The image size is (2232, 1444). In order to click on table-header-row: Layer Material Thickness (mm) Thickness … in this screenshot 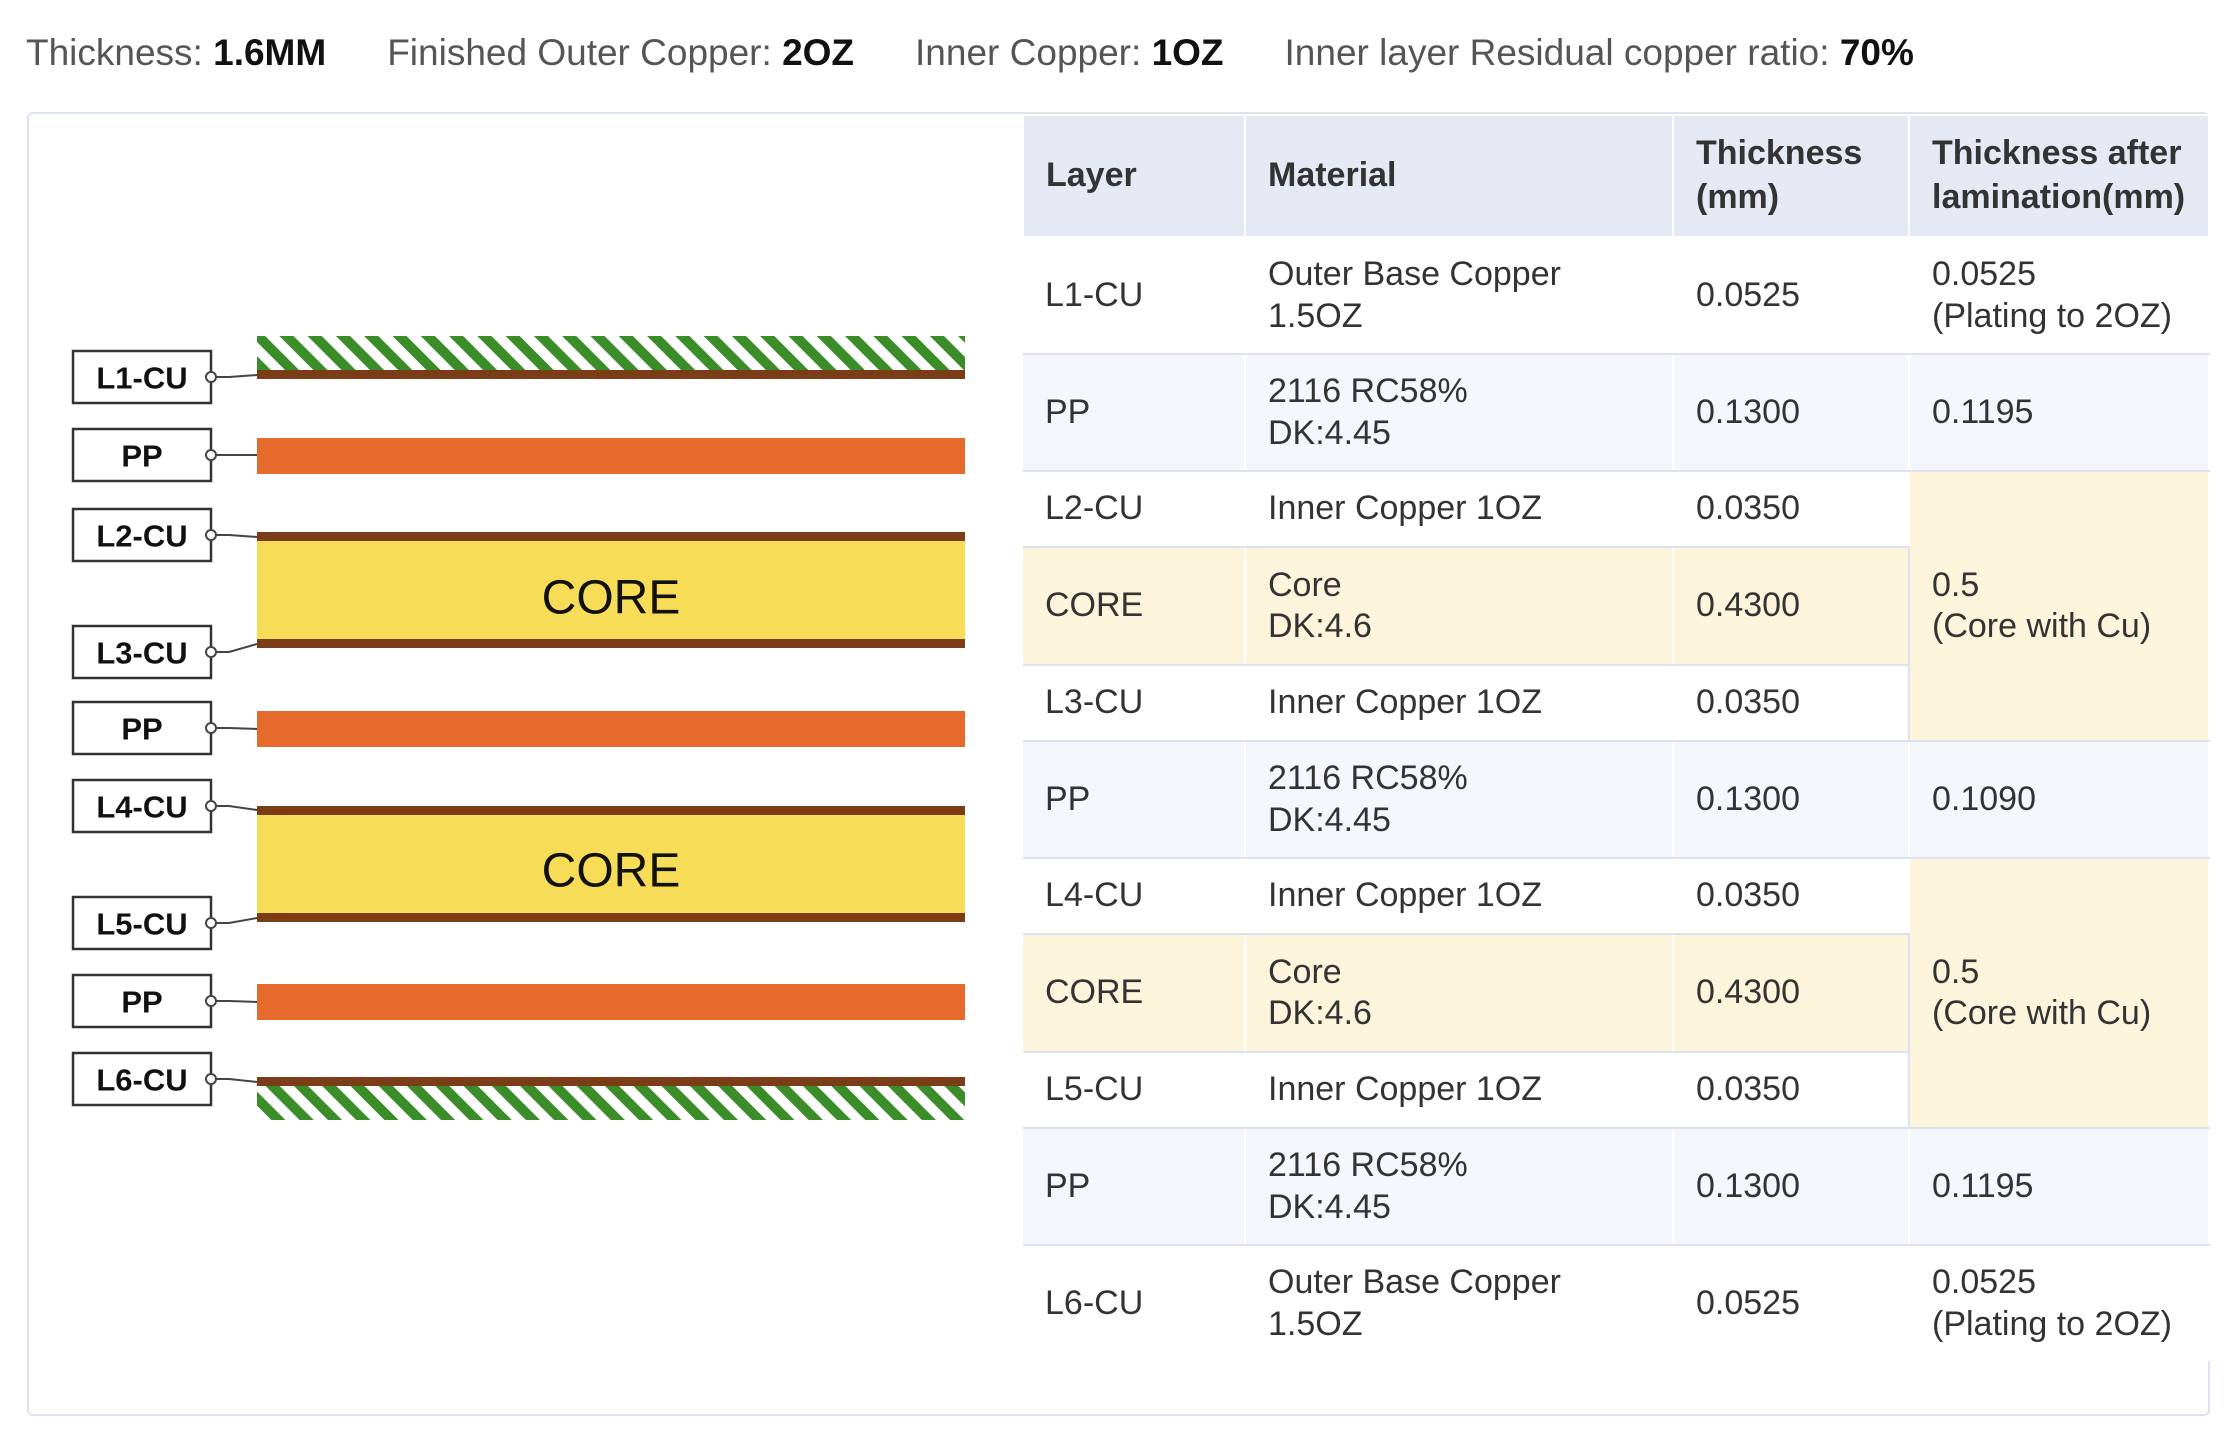, I will do `click(1616, 176)`.